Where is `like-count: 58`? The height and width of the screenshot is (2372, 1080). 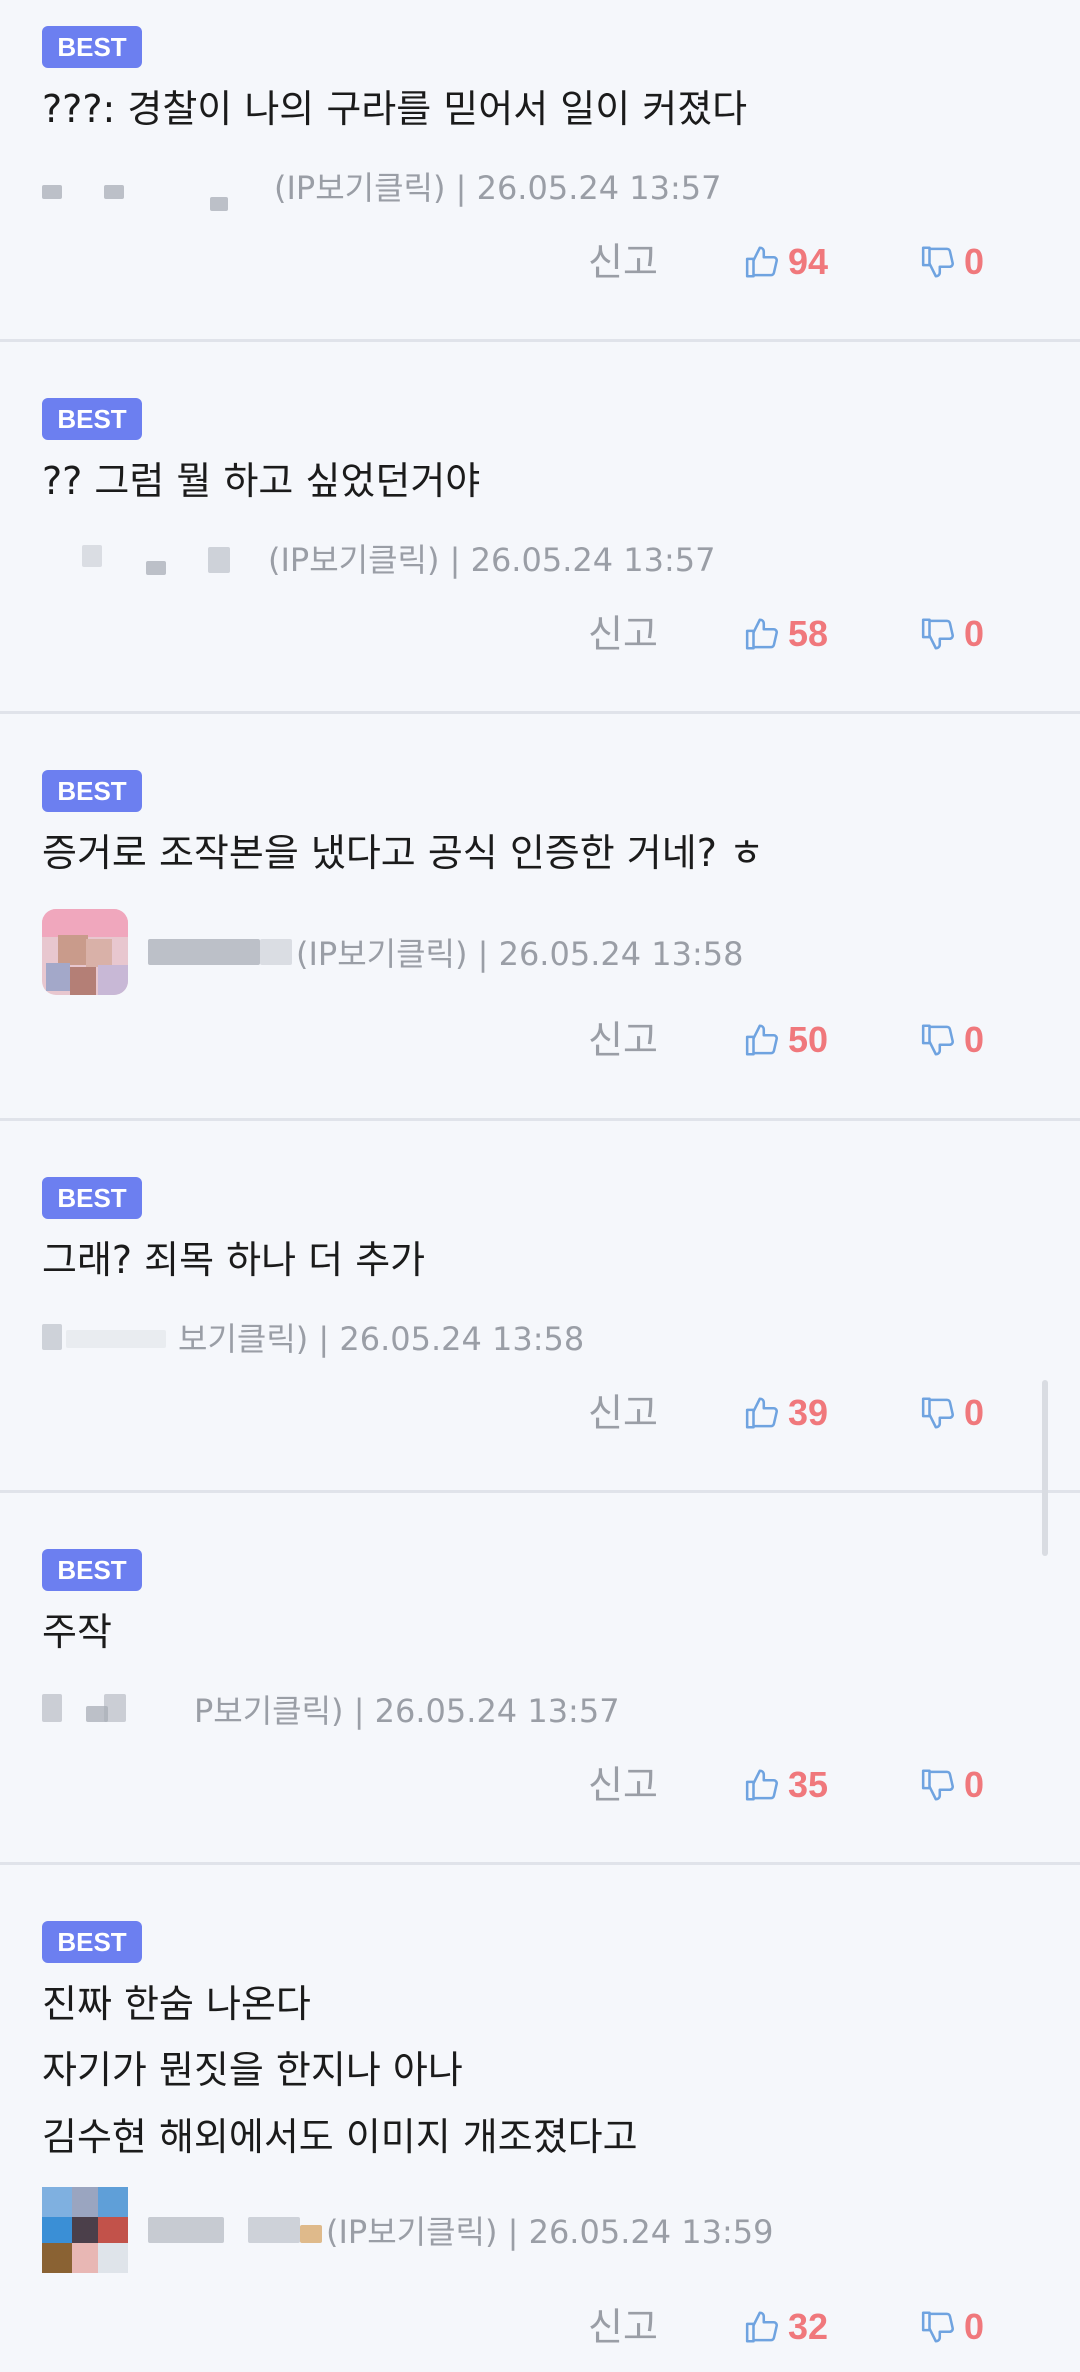
like-count: 58 is located at coordinates (808, 633).